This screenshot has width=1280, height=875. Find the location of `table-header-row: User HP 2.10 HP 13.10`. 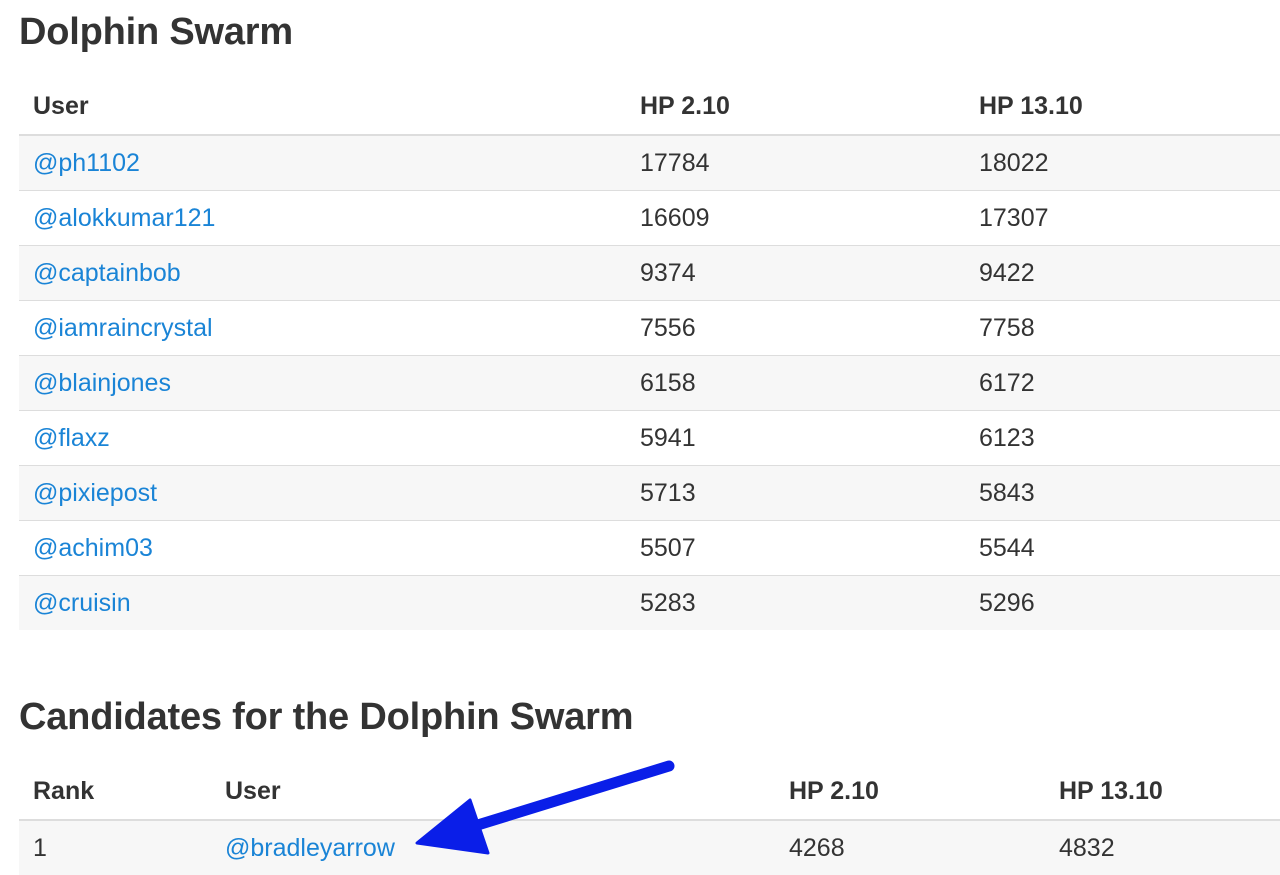

table-header-row: User HP 2.10 HP 13.10 is located at coordinates (649, 107).